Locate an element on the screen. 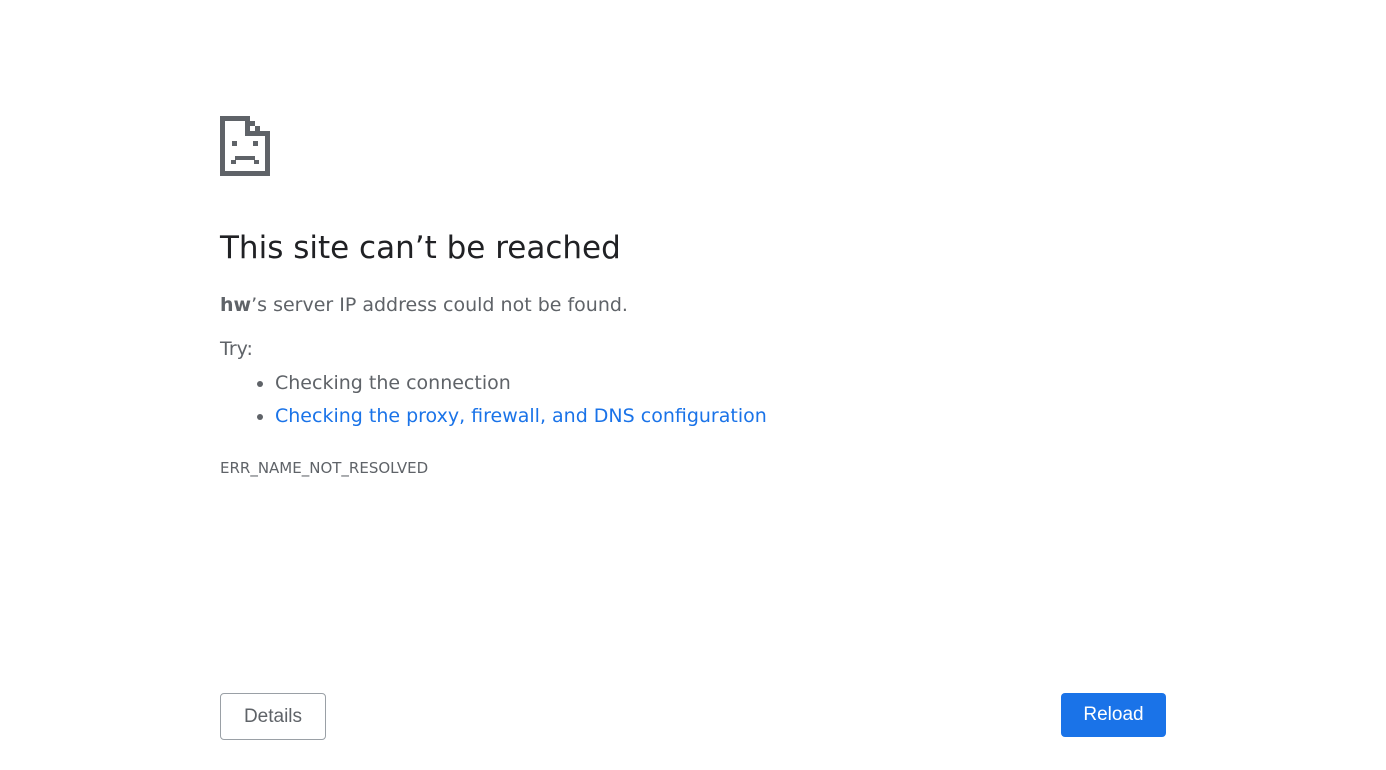 The image size is (1386, 770). details-button: Details is located at coordinates (273, 716).